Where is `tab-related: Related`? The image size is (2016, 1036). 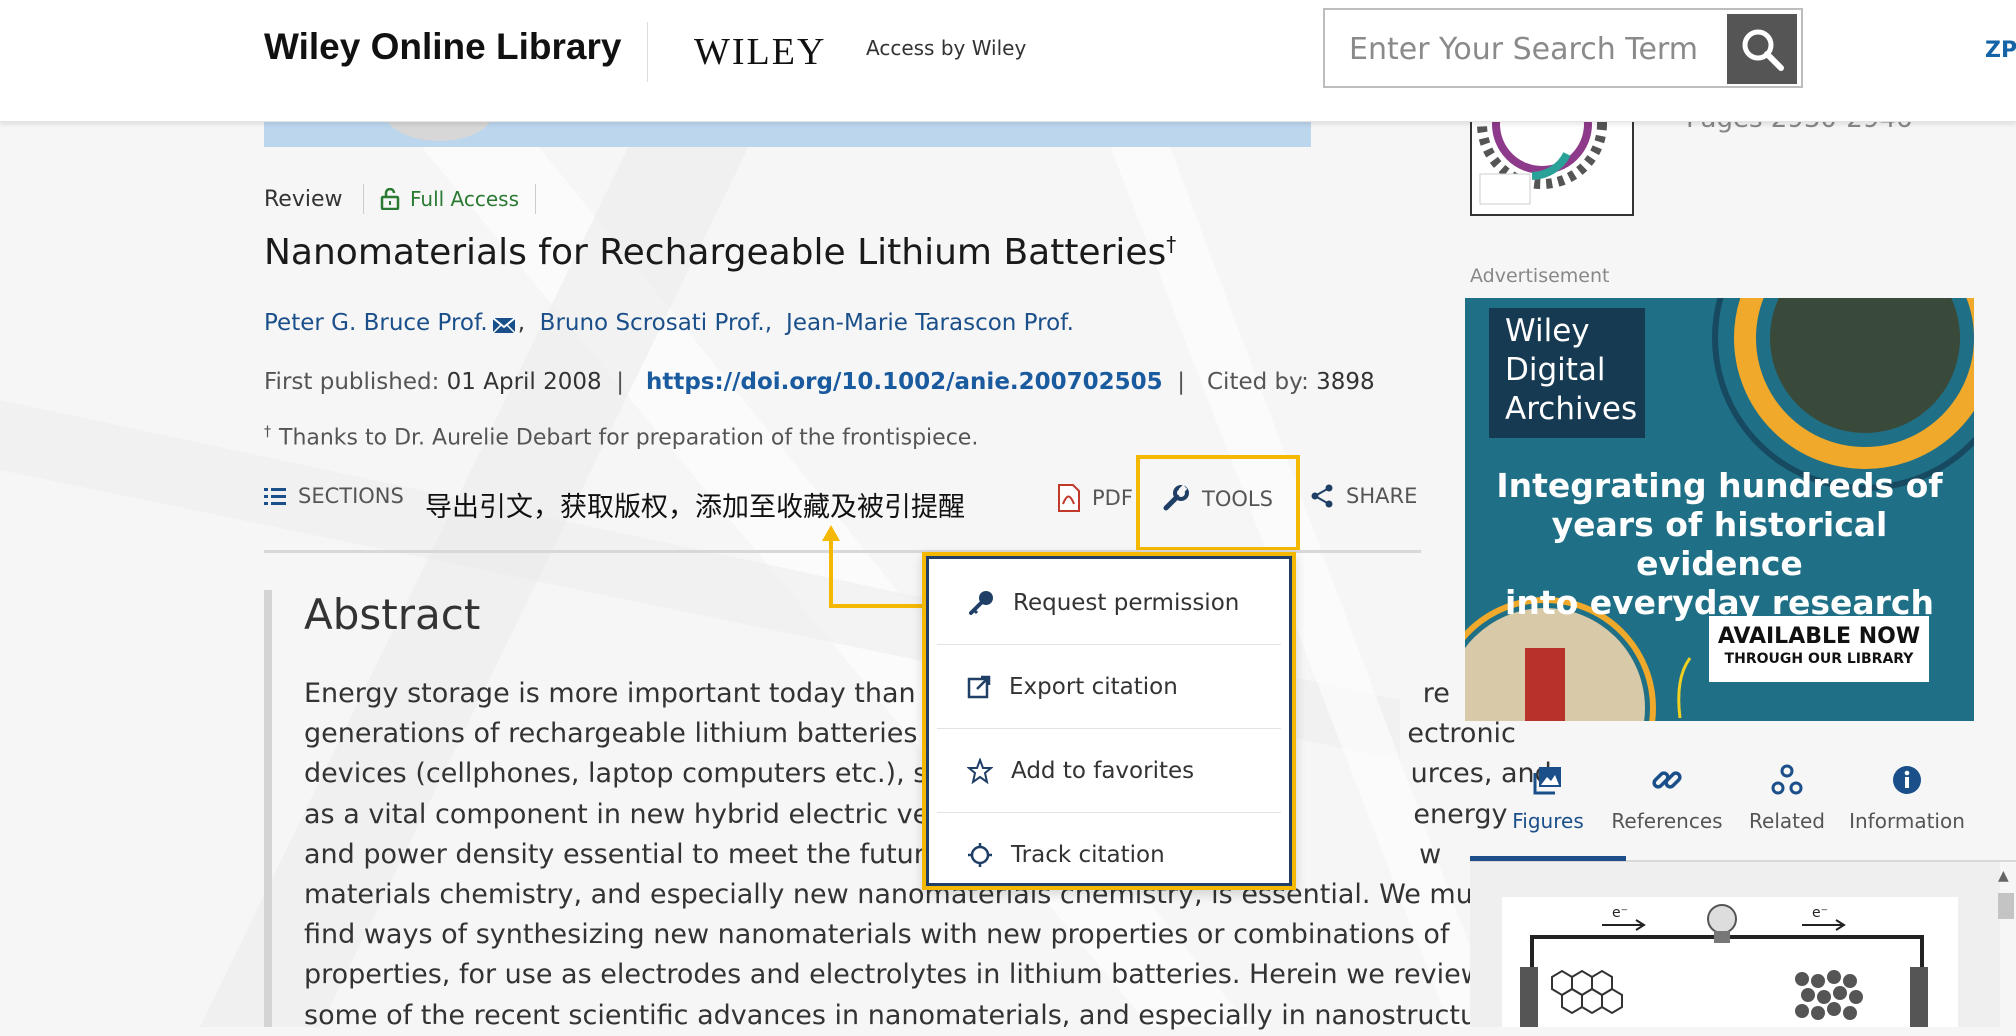 tab-related: Related is located at coordinates (1787, 794).